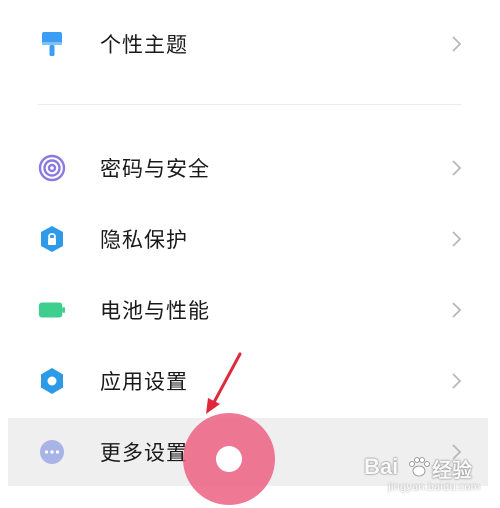  What do you see at coordinates (144, 382) in the screenshot?
I see `settings-item-label: 应用设置` at bounding box center [144, 382].